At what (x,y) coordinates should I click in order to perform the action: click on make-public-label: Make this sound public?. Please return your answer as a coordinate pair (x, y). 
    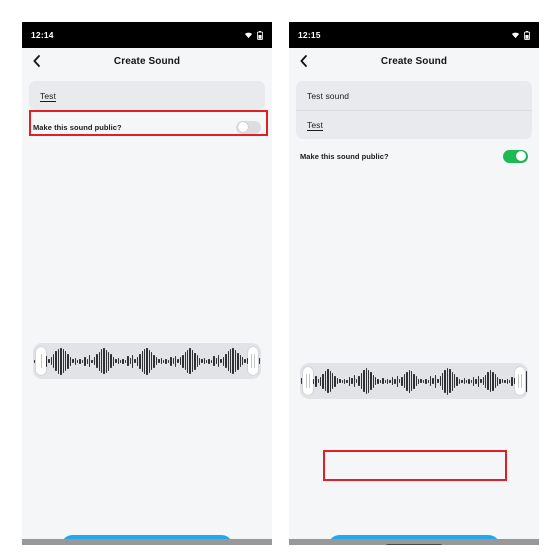
    Looking at the image, I should click on (344, 156).